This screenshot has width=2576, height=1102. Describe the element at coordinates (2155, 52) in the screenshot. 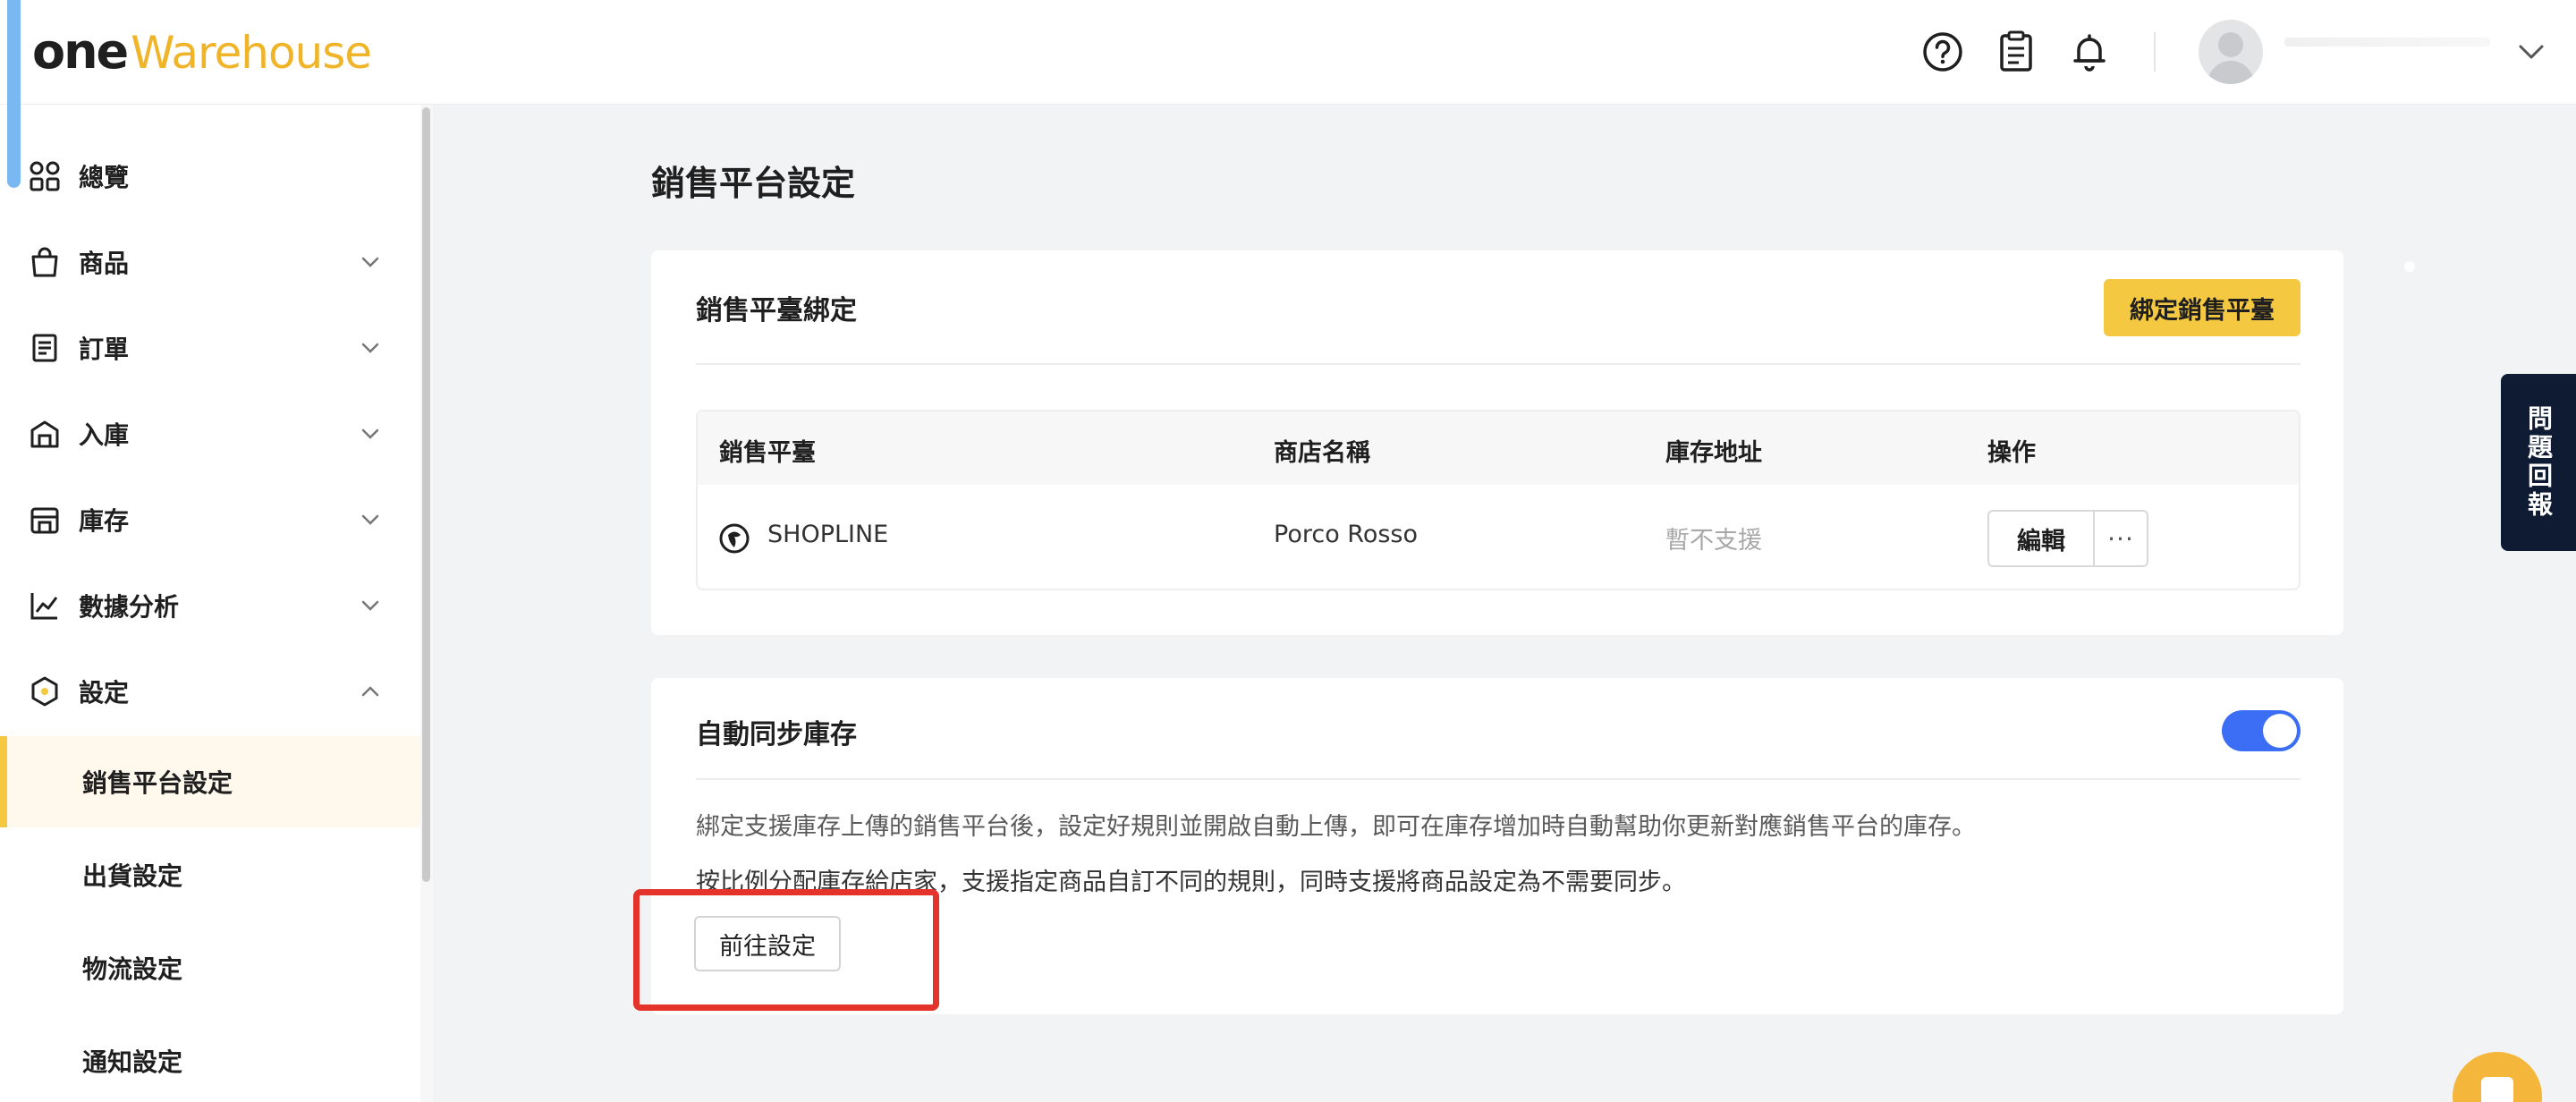

I see `header-divider` at that location.